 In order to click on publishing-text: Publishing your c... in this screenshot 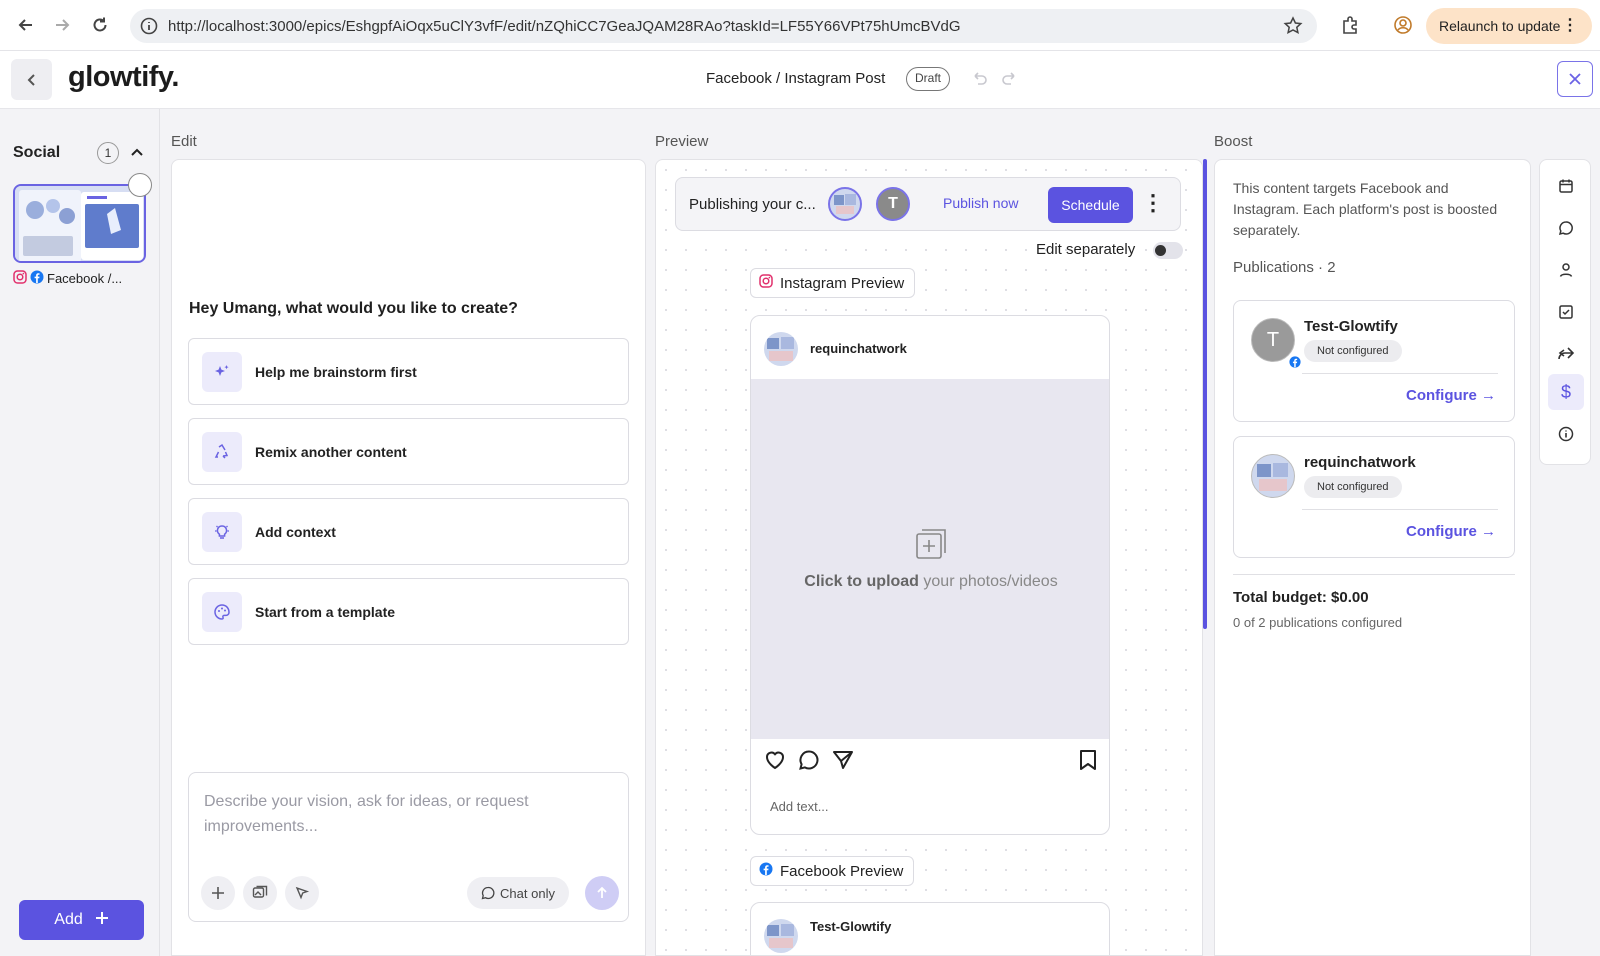, I will do `click(752, 204)`.